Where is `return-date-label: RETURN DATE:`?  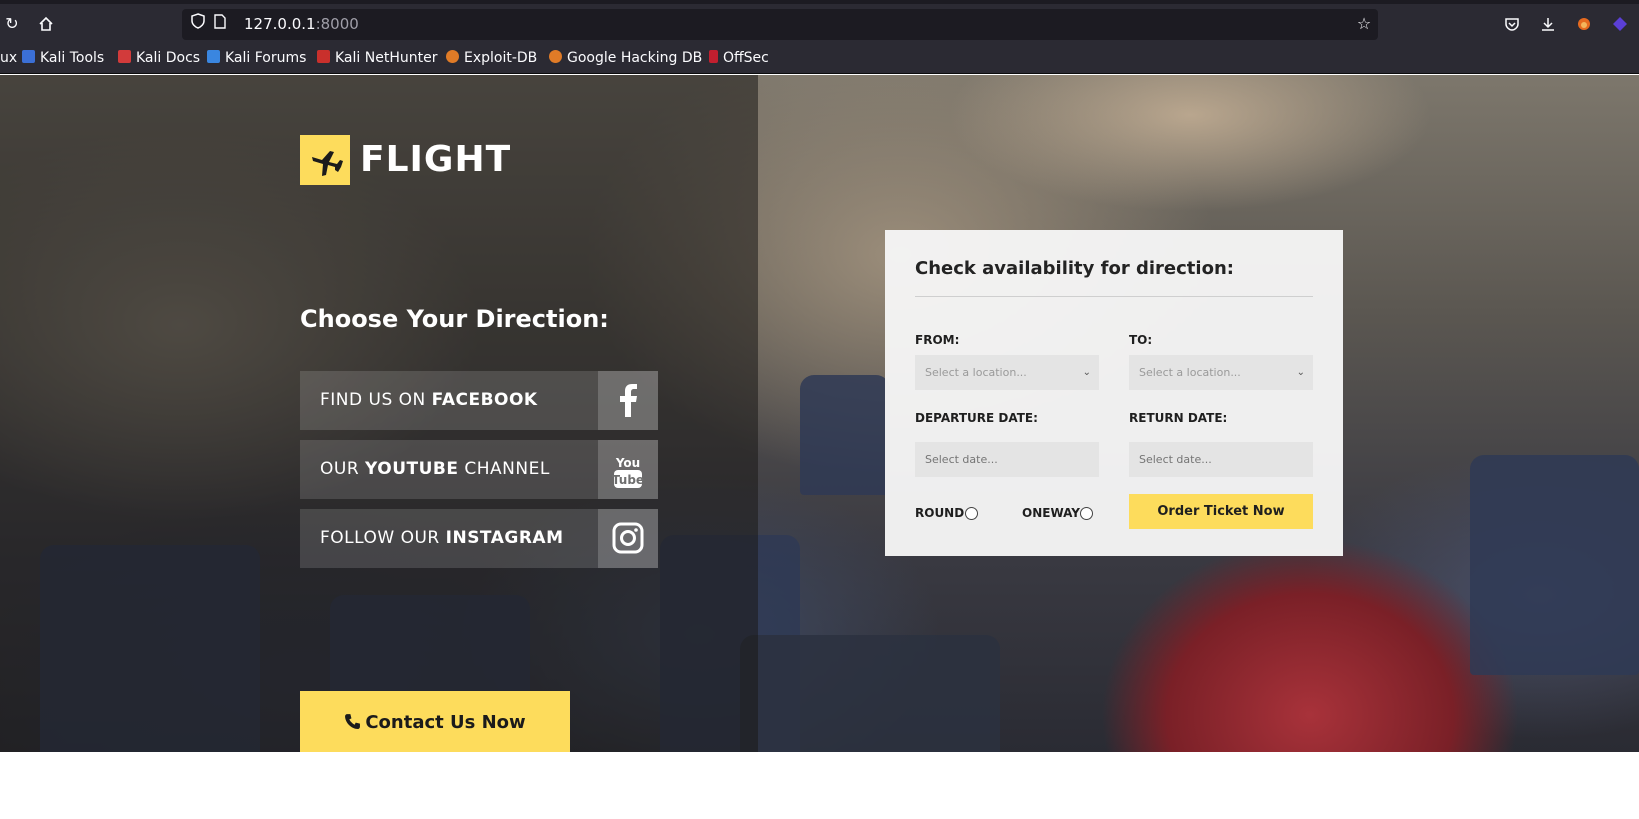 return-date-label: RETURN DATE: is located at coordinates (1178, 418).